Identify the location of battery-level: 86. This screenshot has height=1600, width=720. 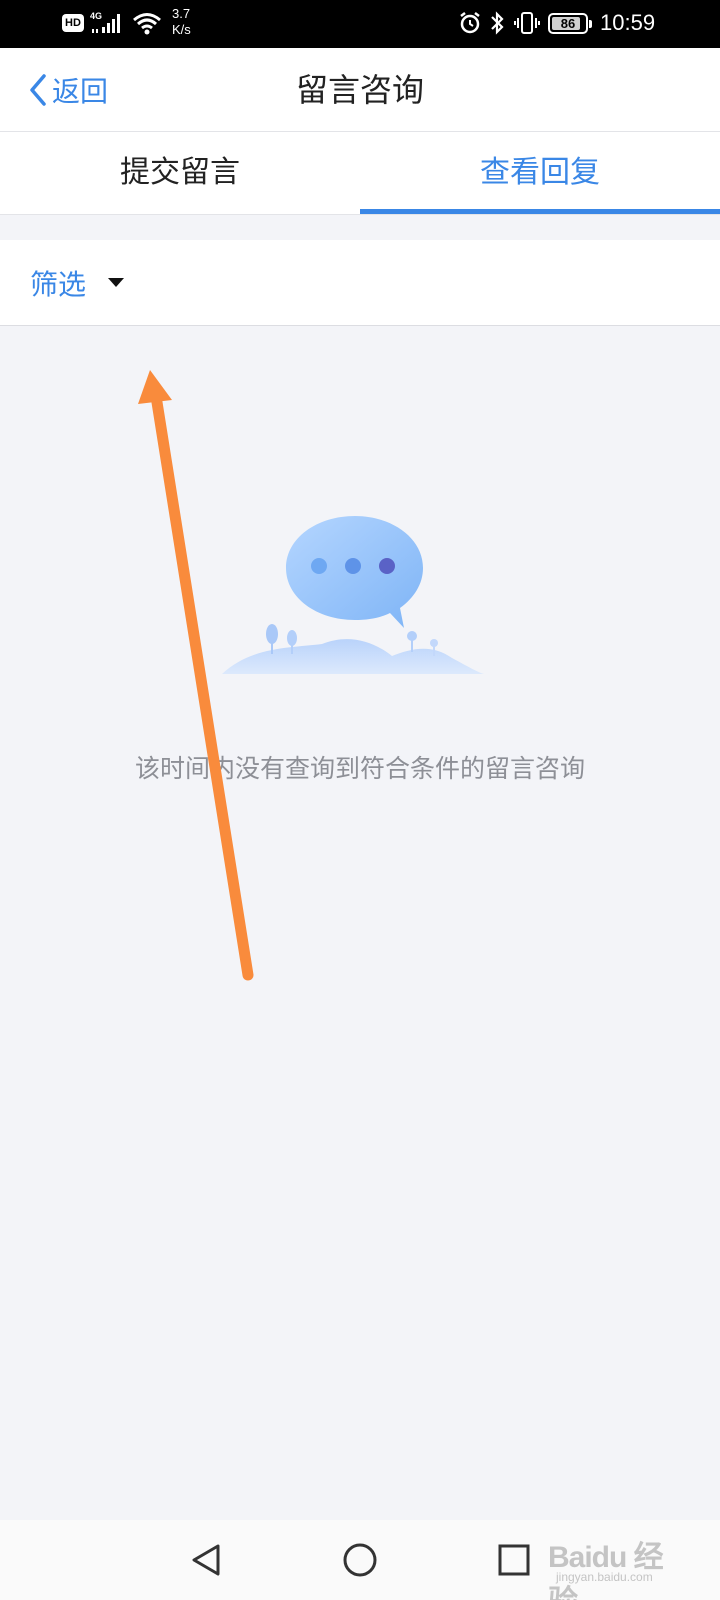
(568, 23).